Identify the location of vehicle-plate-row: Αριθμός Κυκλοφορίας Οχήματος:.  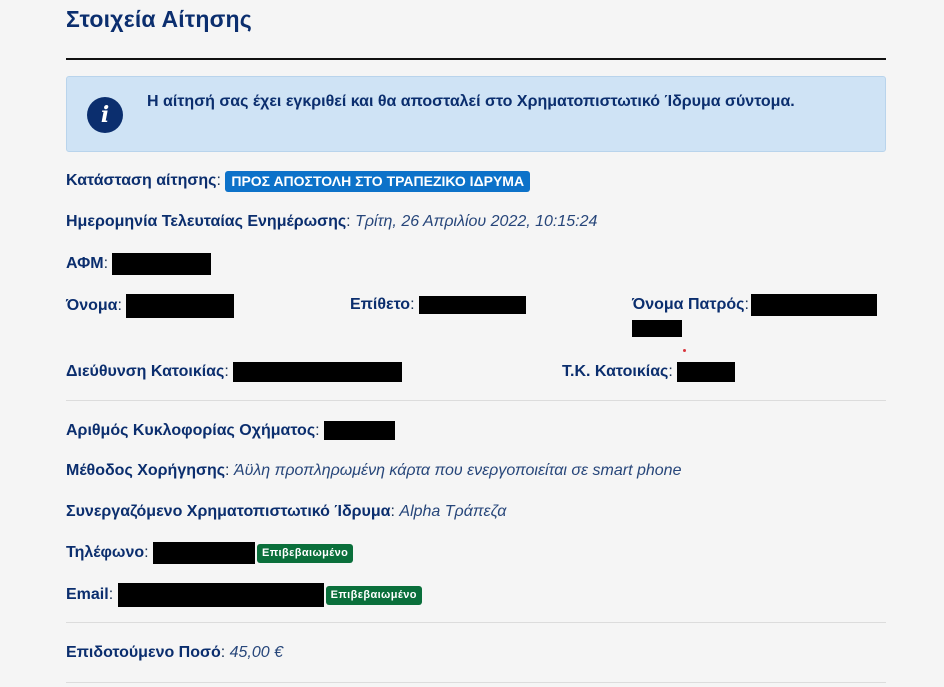
(231, 431).